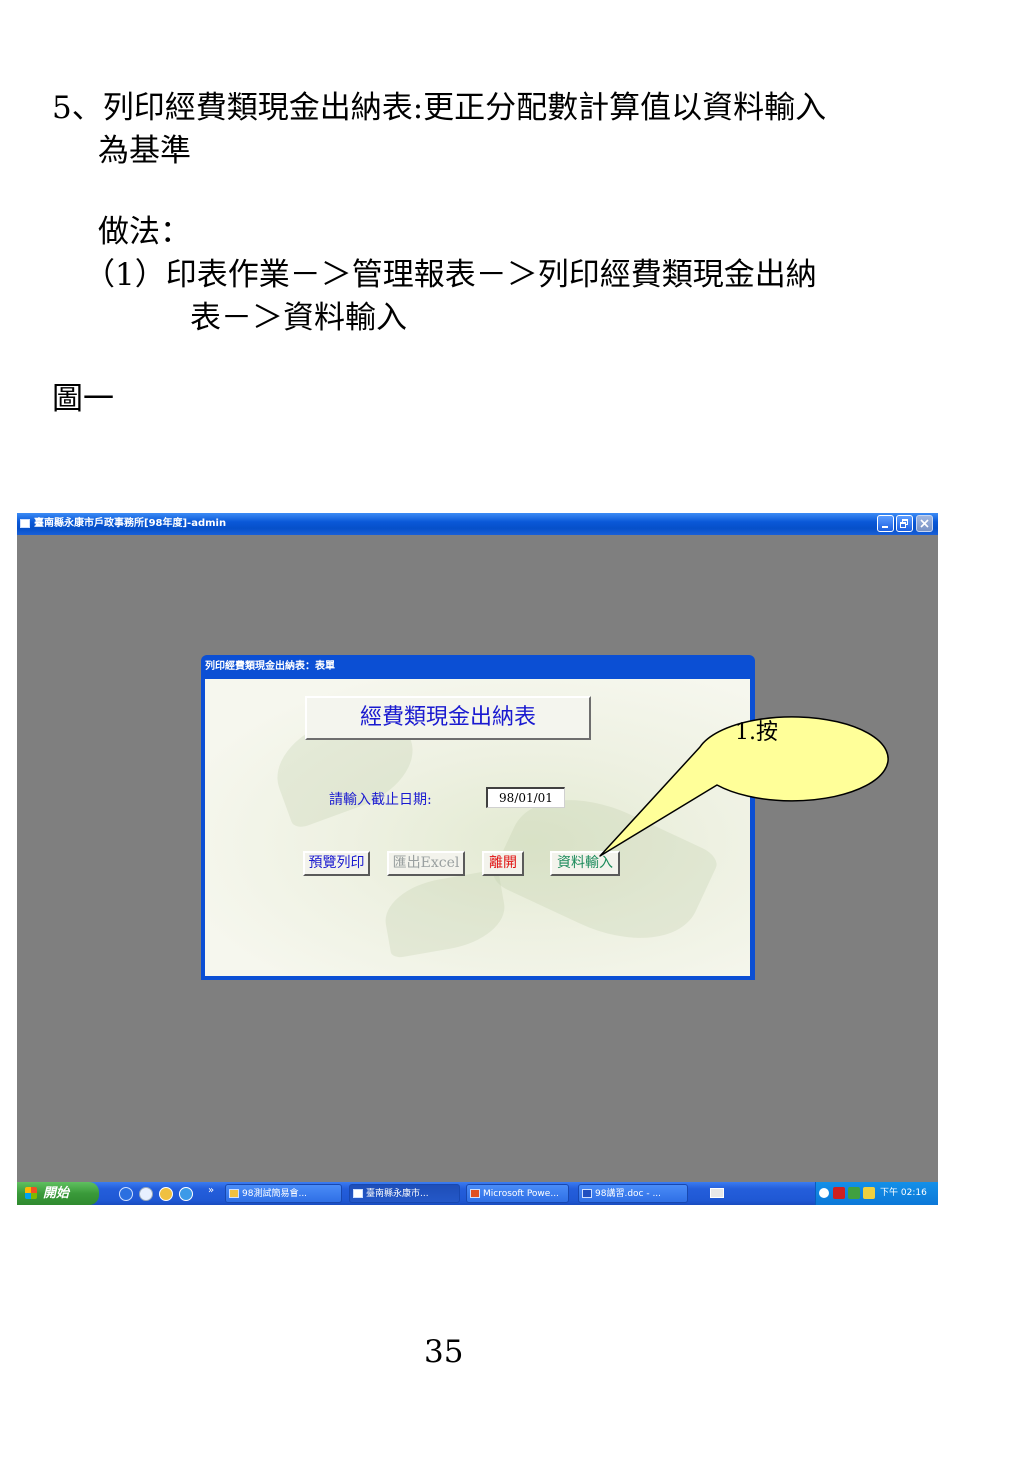 This screenshot has height=1479, width=1024. Describe the element at coordinates (450, 275) in the screenshot. I see `step-1-line-1: （1）印表作業－＞管理報表－＞列印經費類現金出納` at that location.